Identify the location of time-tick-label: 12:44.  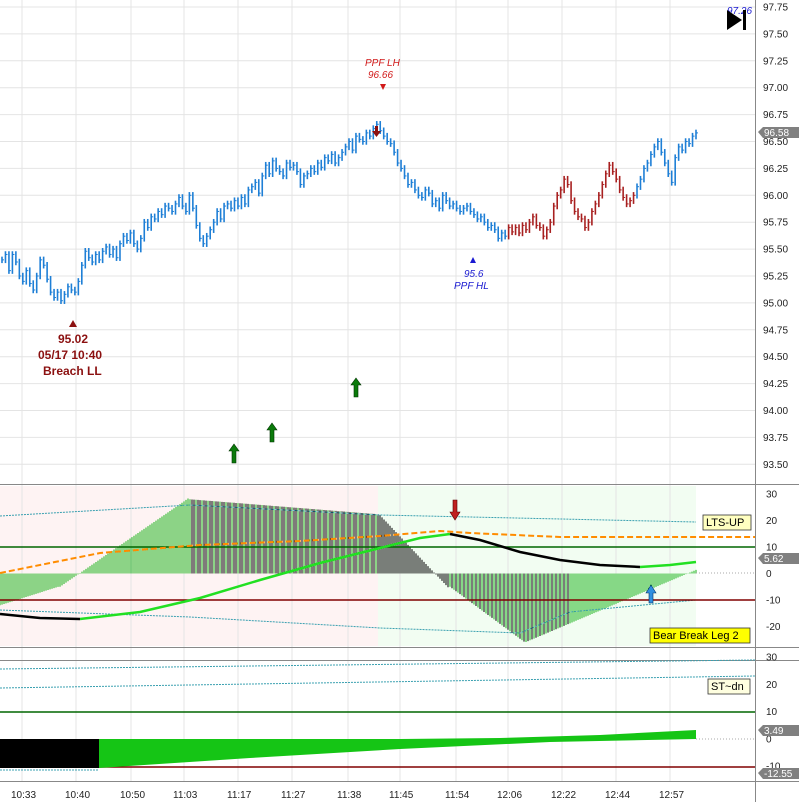
(617, 795).